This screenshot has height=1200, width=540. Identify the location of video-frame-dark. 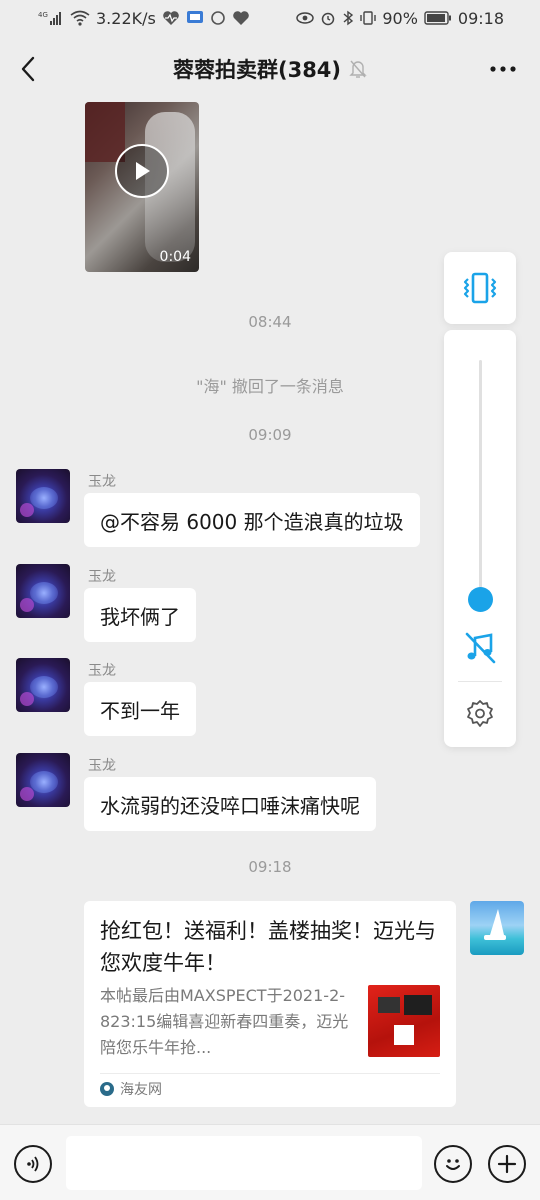
(105, 132).